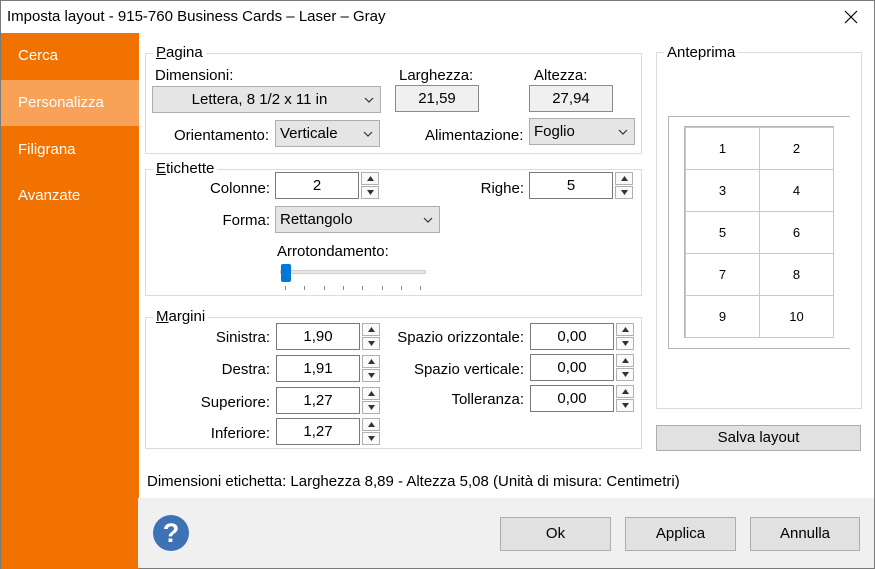 This screenshot has width=875, height=569. I want to click on tolleranza-increment-button, so click(625, 391).